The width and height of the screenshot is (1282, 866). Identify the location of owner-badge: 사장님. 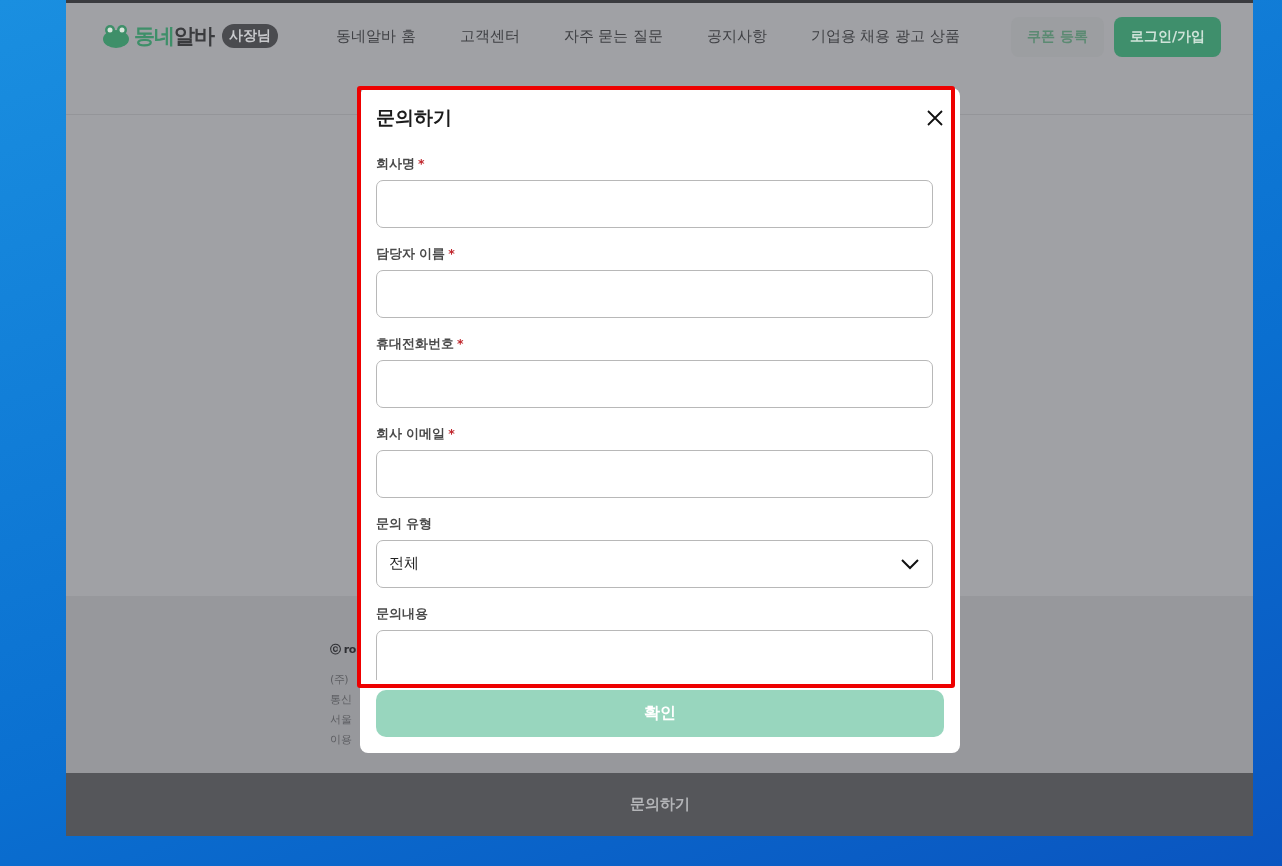
(250, 36).